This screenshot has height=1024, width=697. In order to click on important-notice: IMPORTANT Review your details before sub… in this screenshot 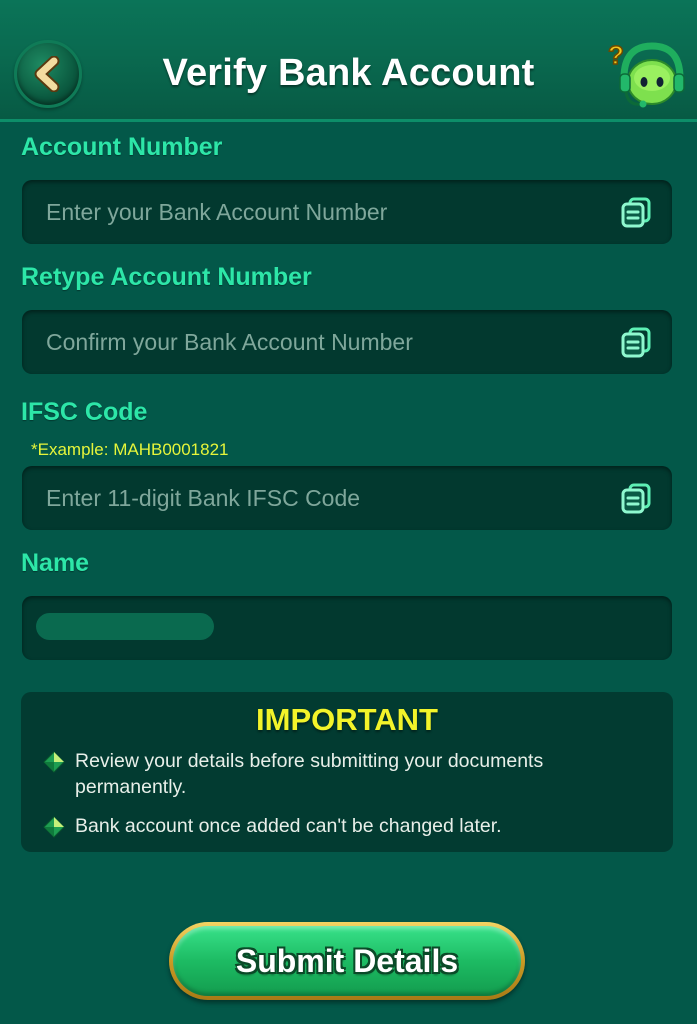, I will do `click(347, 772)`.